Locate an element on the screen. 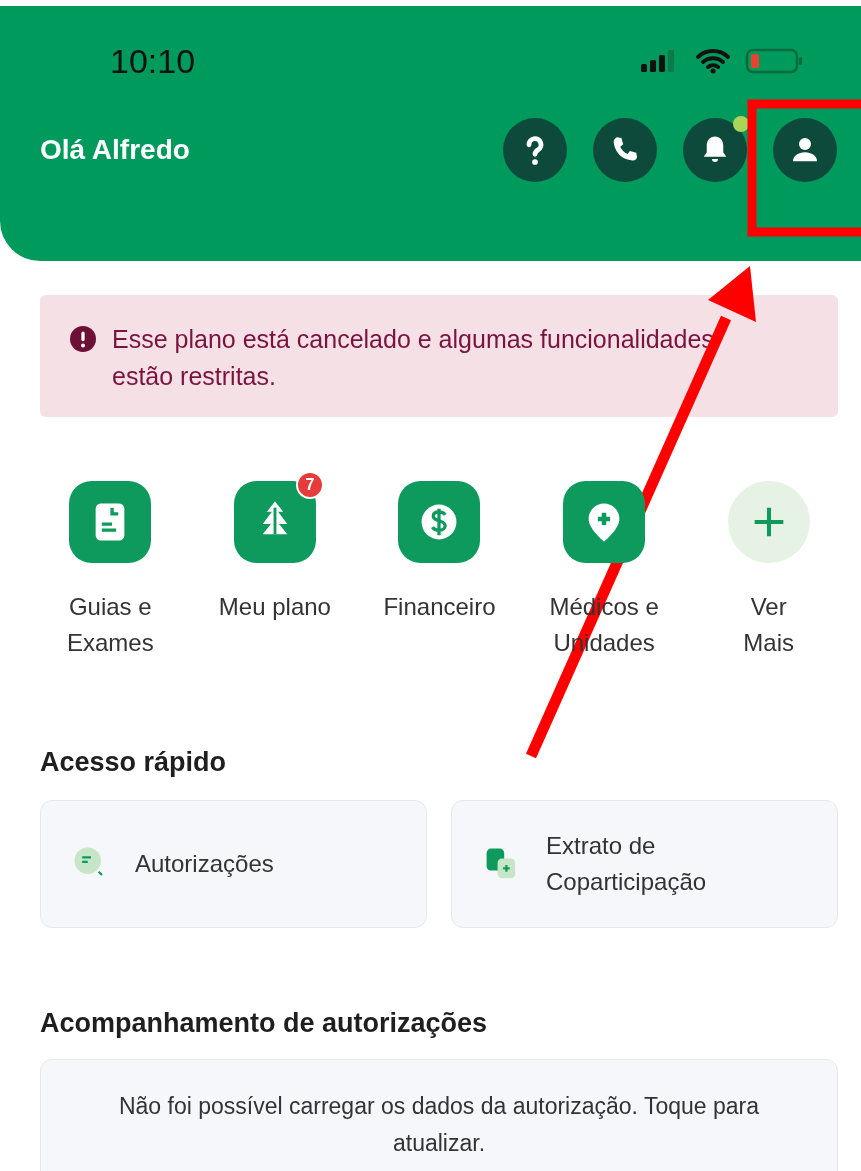 This screenshot has height=1171, width=861. shortcut-button: Financeiro is located at coordinates (439, 565).